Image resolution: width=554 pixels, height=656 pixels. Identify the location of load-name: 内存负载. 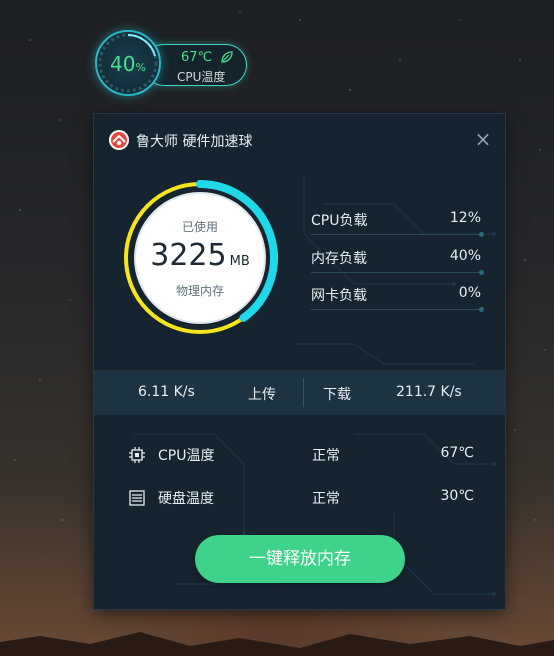
(339, 259).